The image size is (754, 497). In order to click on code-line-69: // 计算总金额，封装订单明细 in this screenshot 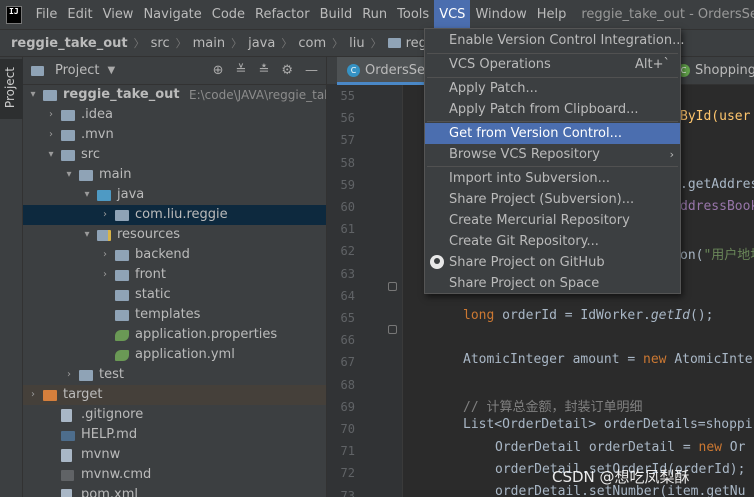, I will do `click(552, 405)`.